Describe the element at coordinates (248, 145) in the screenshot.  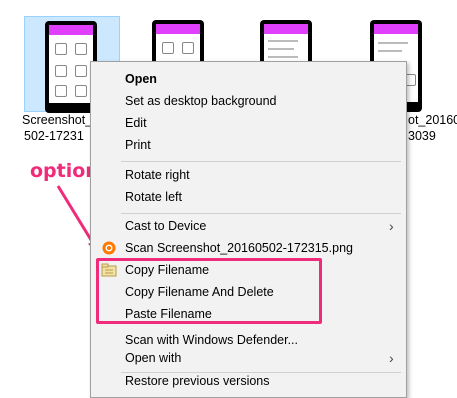
I see `menu-print: Print` at that location.